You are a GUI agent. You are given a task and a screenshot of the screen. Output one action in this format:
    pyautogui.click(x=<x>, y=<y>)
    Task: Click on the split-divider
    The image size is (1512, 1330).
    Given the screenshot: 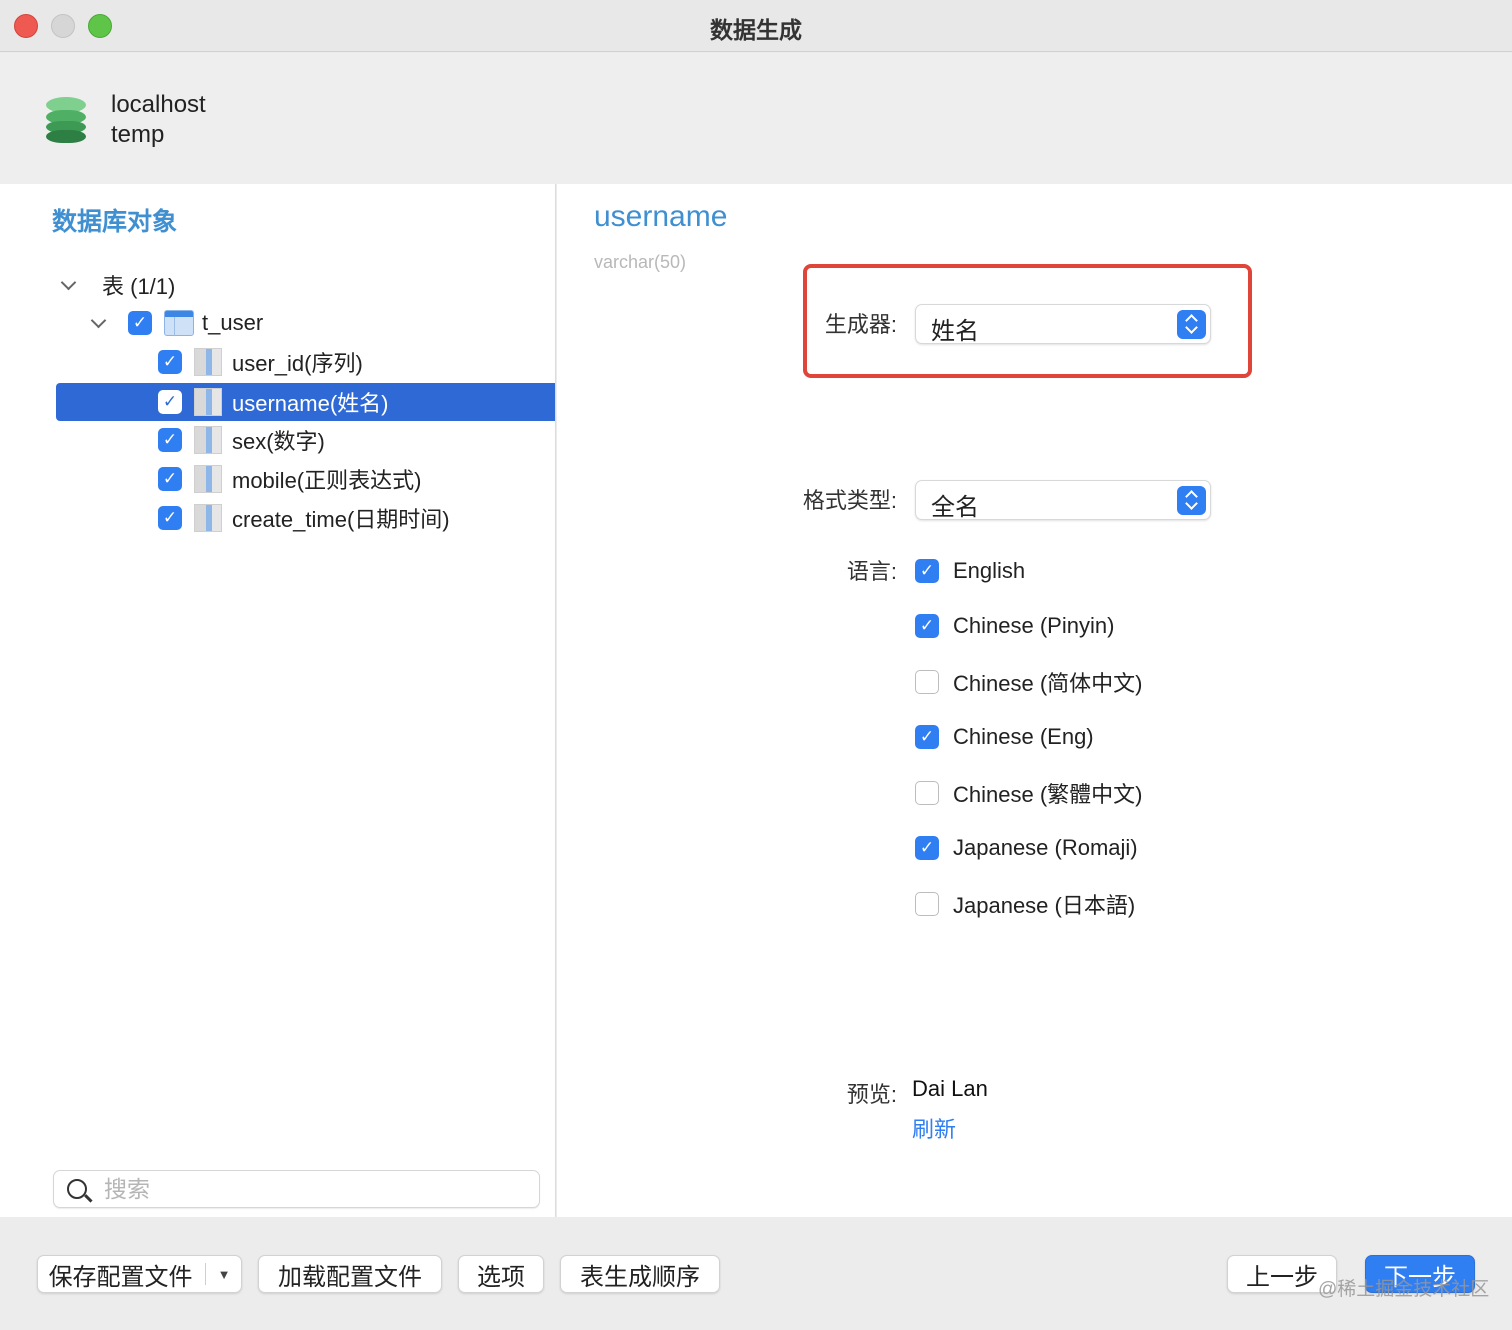 What is the action you would take?
    pyautogui.click(x=205, y=1274)
    